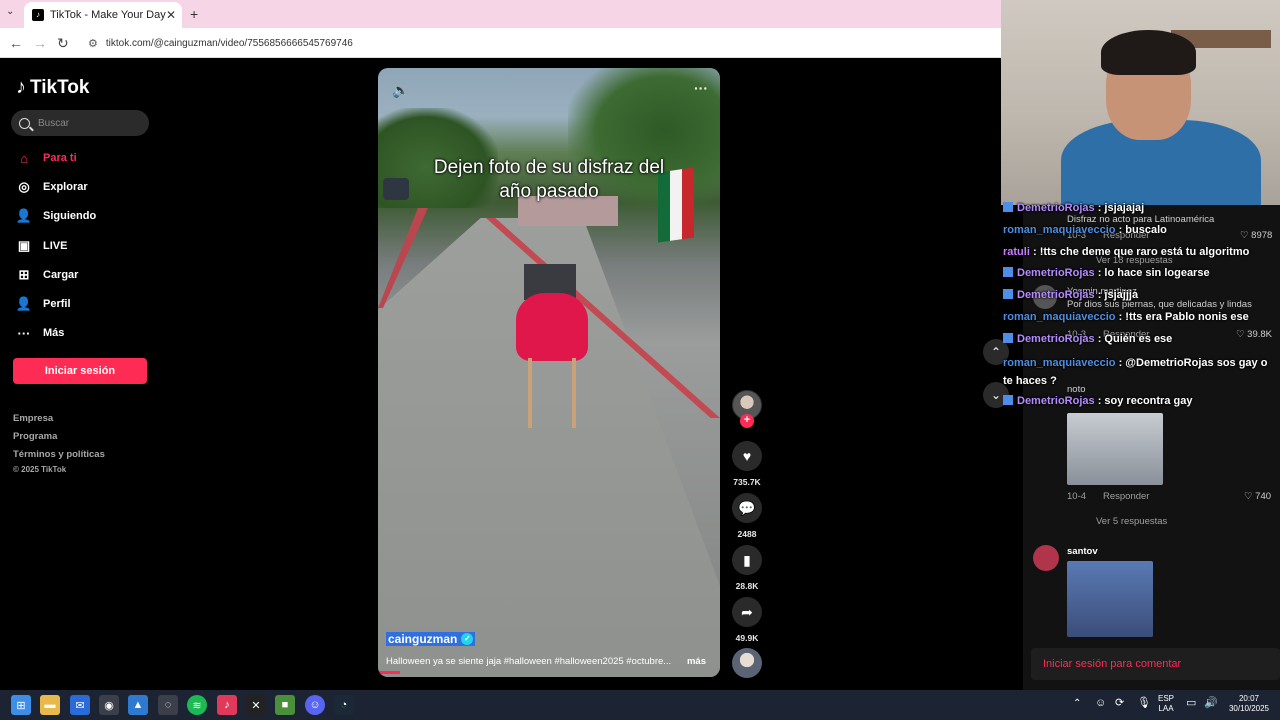 The width and height of the screenshot is (1280, 720). What do you see at coordinates (256, 705) in the screenshot?
I see `capcut-icon: ✕` at bounding box center [256, 705].